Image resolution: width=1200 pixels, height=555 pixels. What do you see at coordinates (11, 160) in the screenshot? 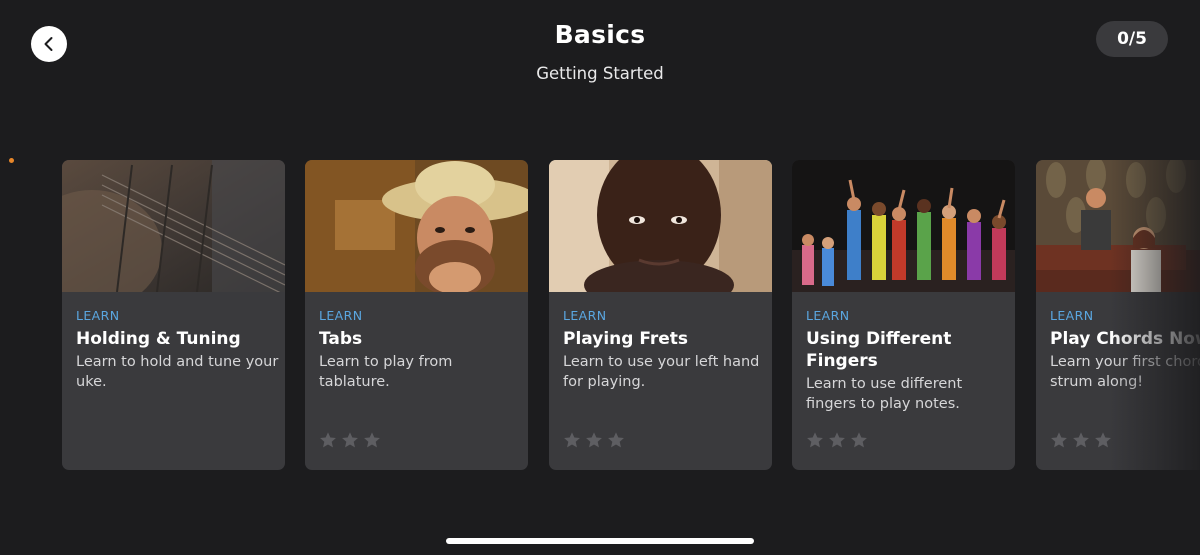
I see `indicator-dot` at bounding box center [11, 160].